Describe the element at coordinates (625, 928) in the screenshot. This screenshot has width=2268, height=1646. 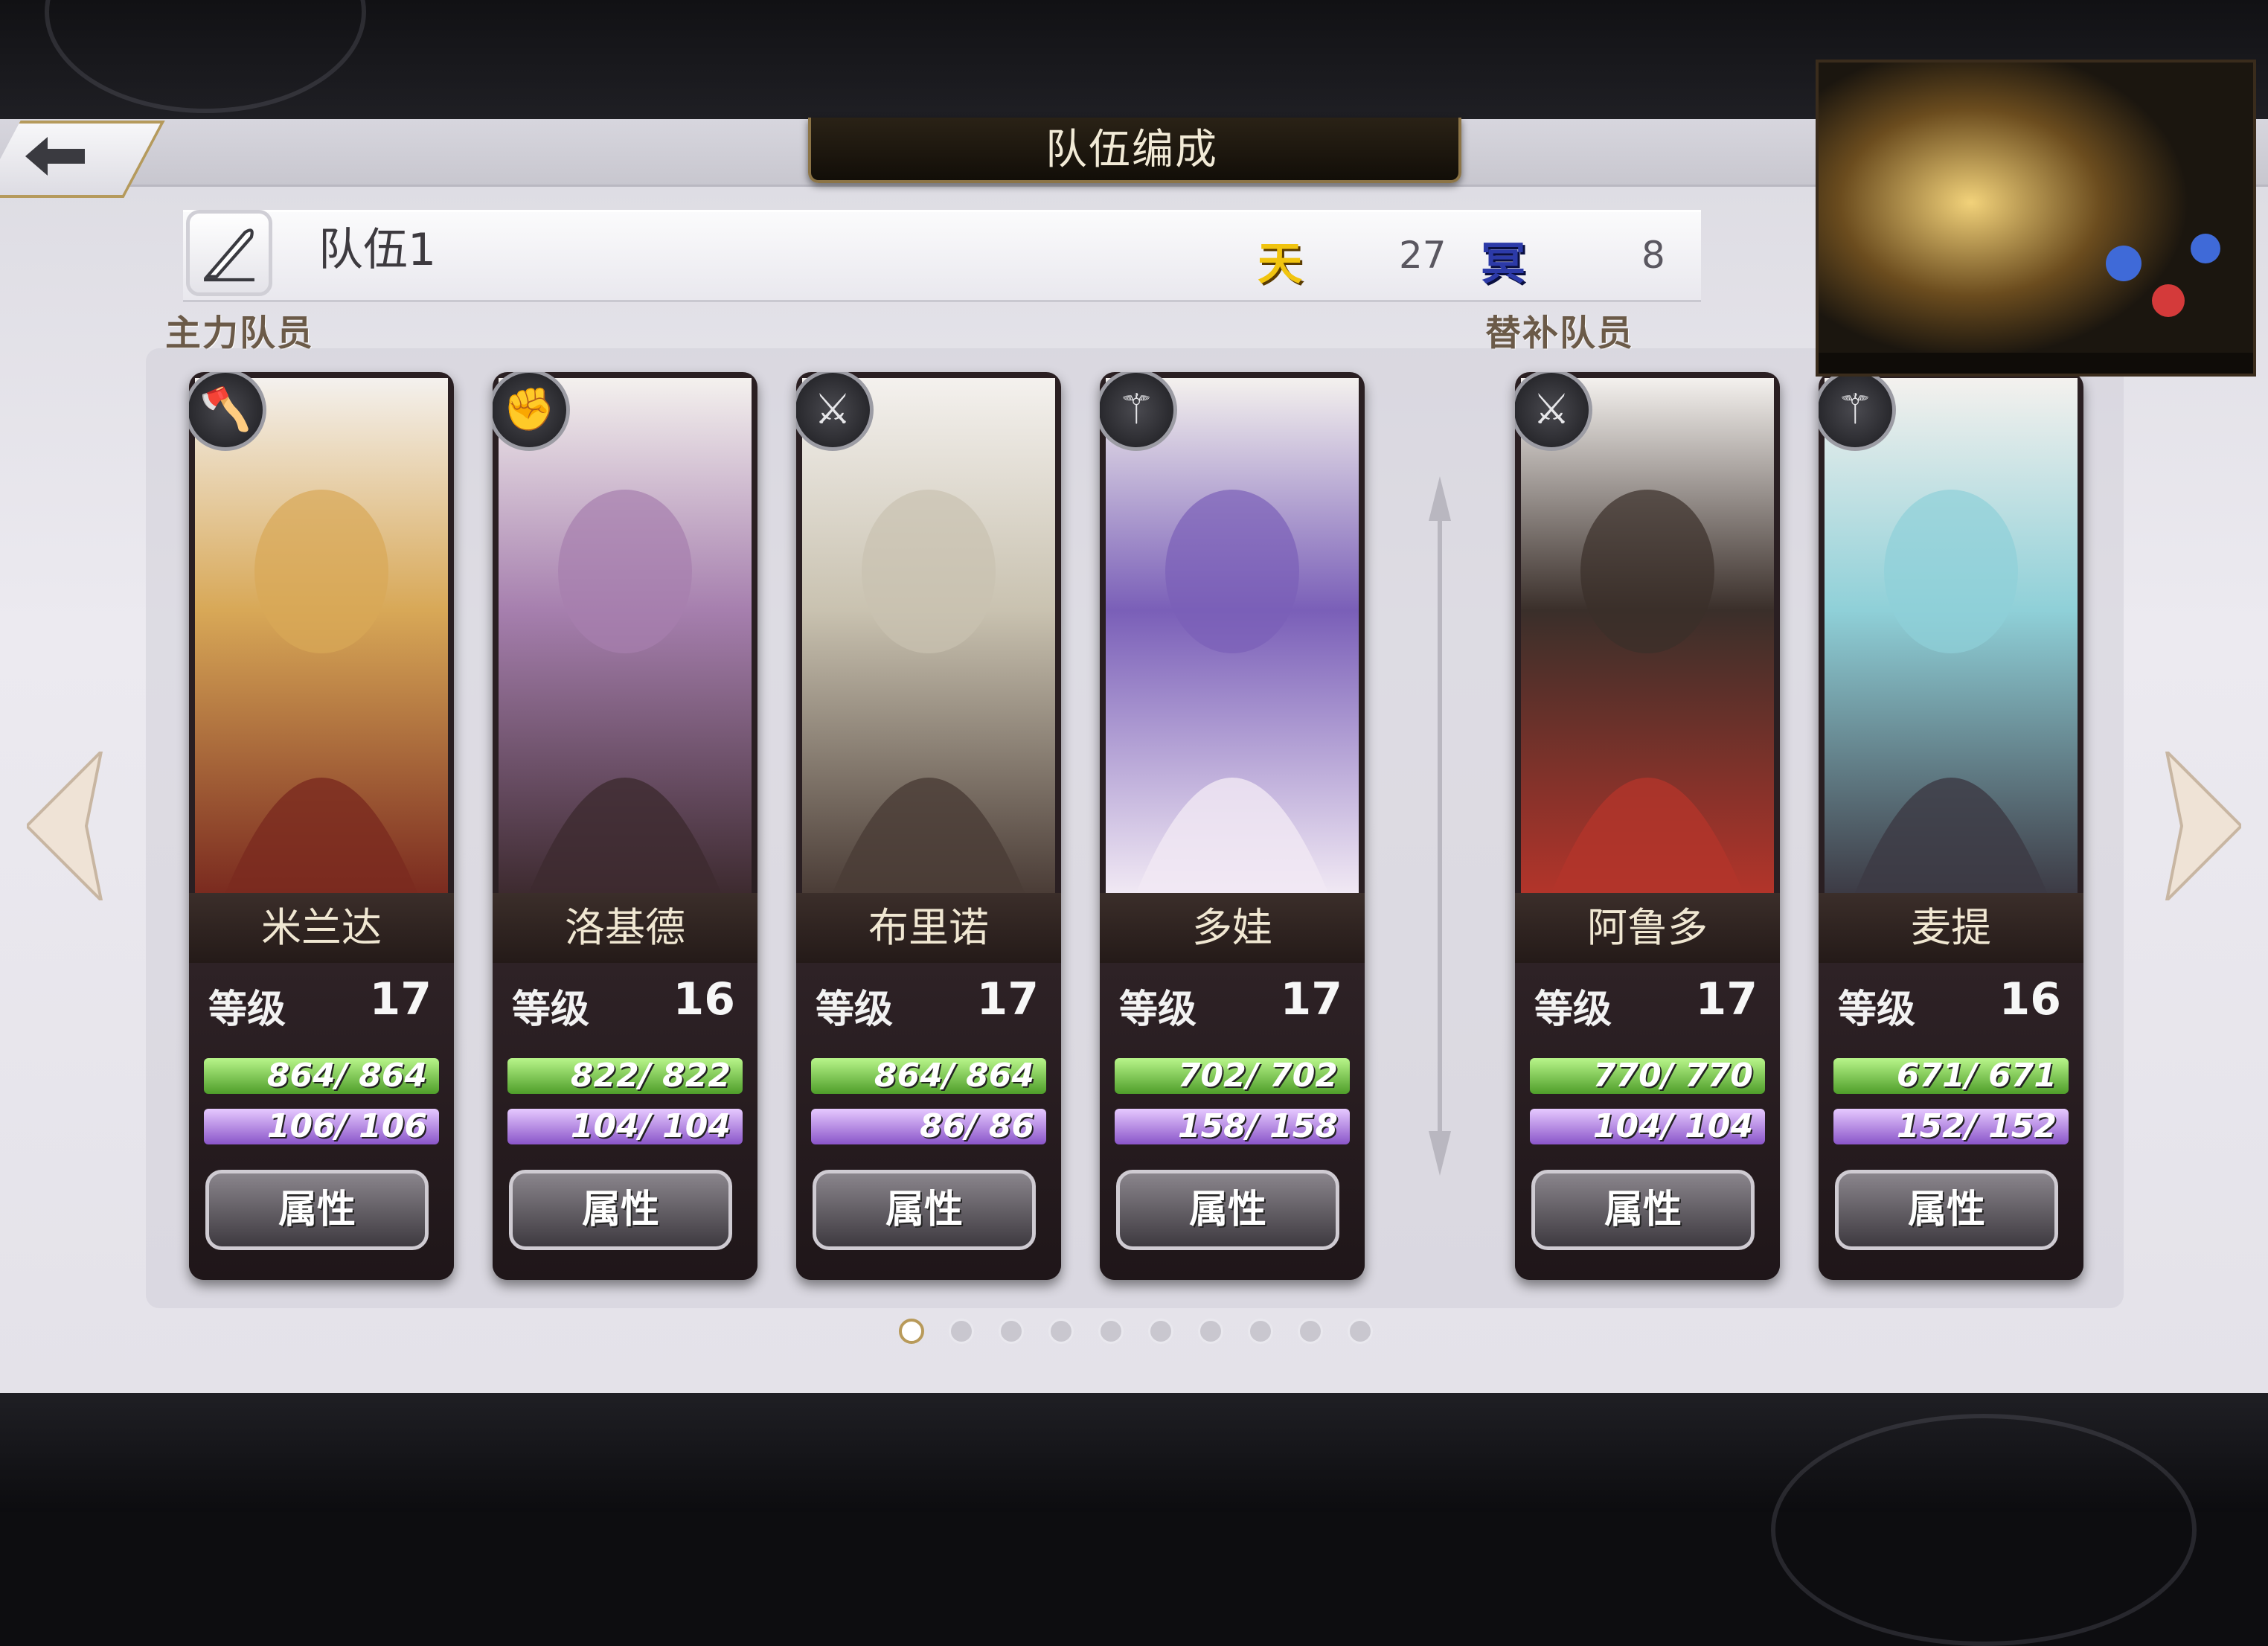
I see `member-name: 洛基德` at that location.